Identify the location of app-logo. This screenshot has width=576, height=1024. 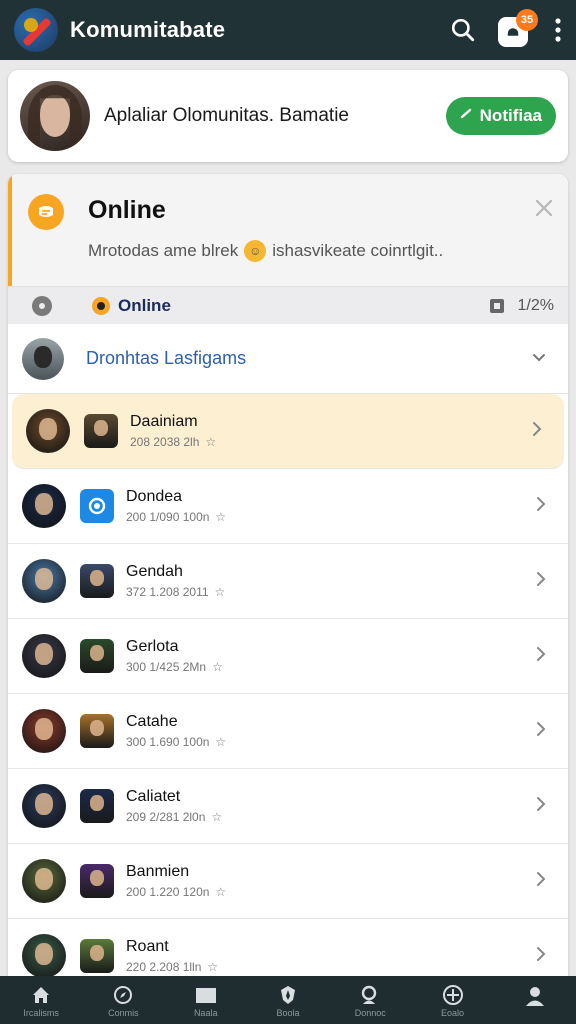
(36, 30).